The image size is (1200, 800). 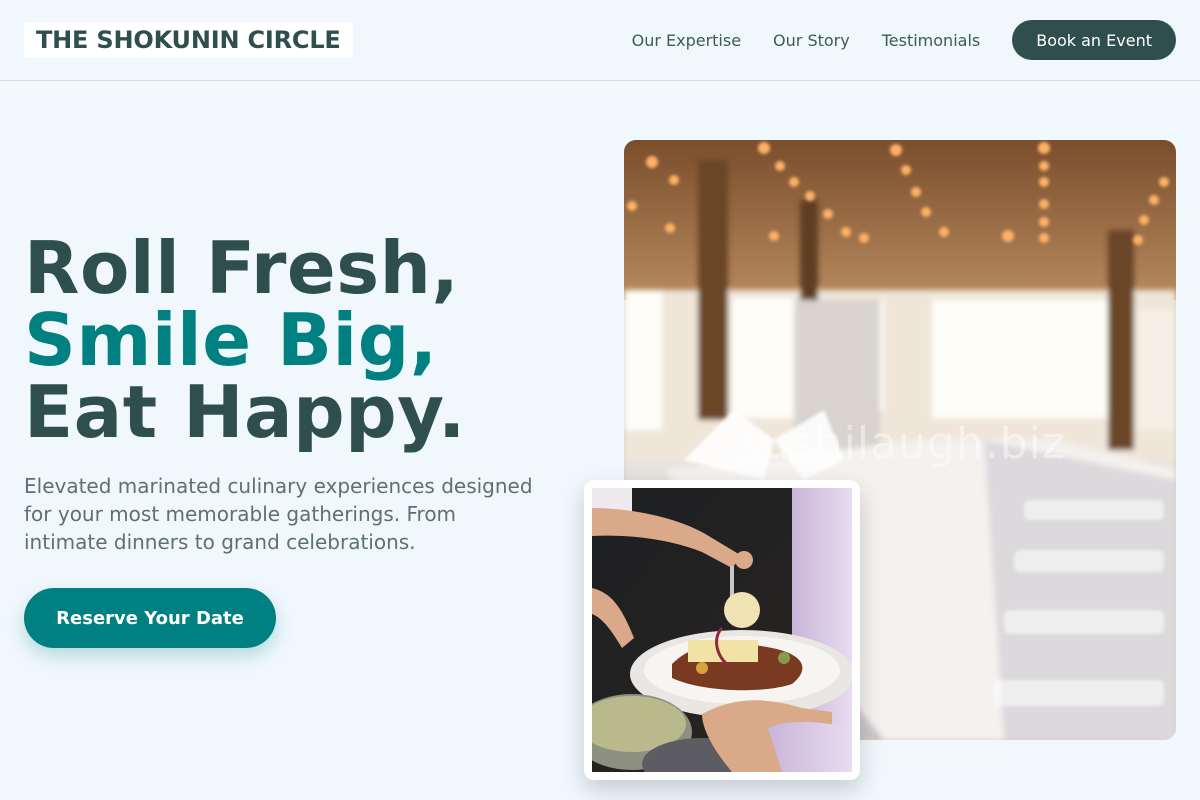 I want to click on food-plating-card, so click(x=722, y=630).